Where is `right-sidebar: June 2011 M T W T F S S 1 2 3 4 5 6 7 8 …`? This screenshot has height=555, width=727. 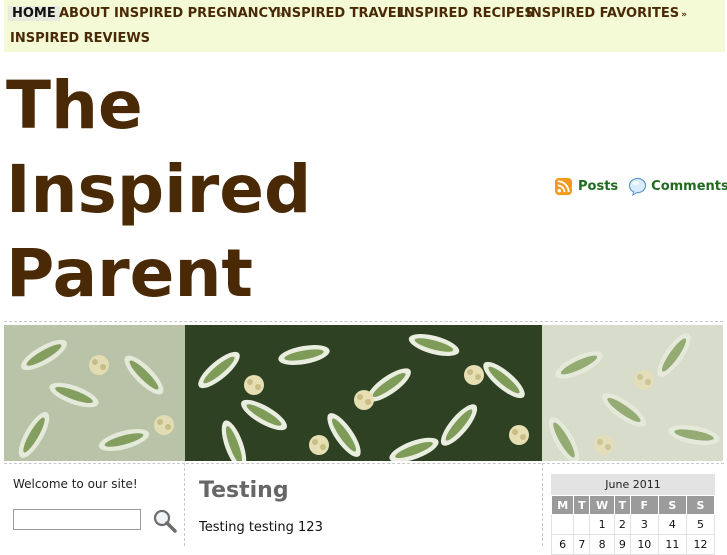
right-sidebar: June 2011 M T W T F S S 1 2 3 4 5 6 7 8 … is located at coordinates (633, 509).